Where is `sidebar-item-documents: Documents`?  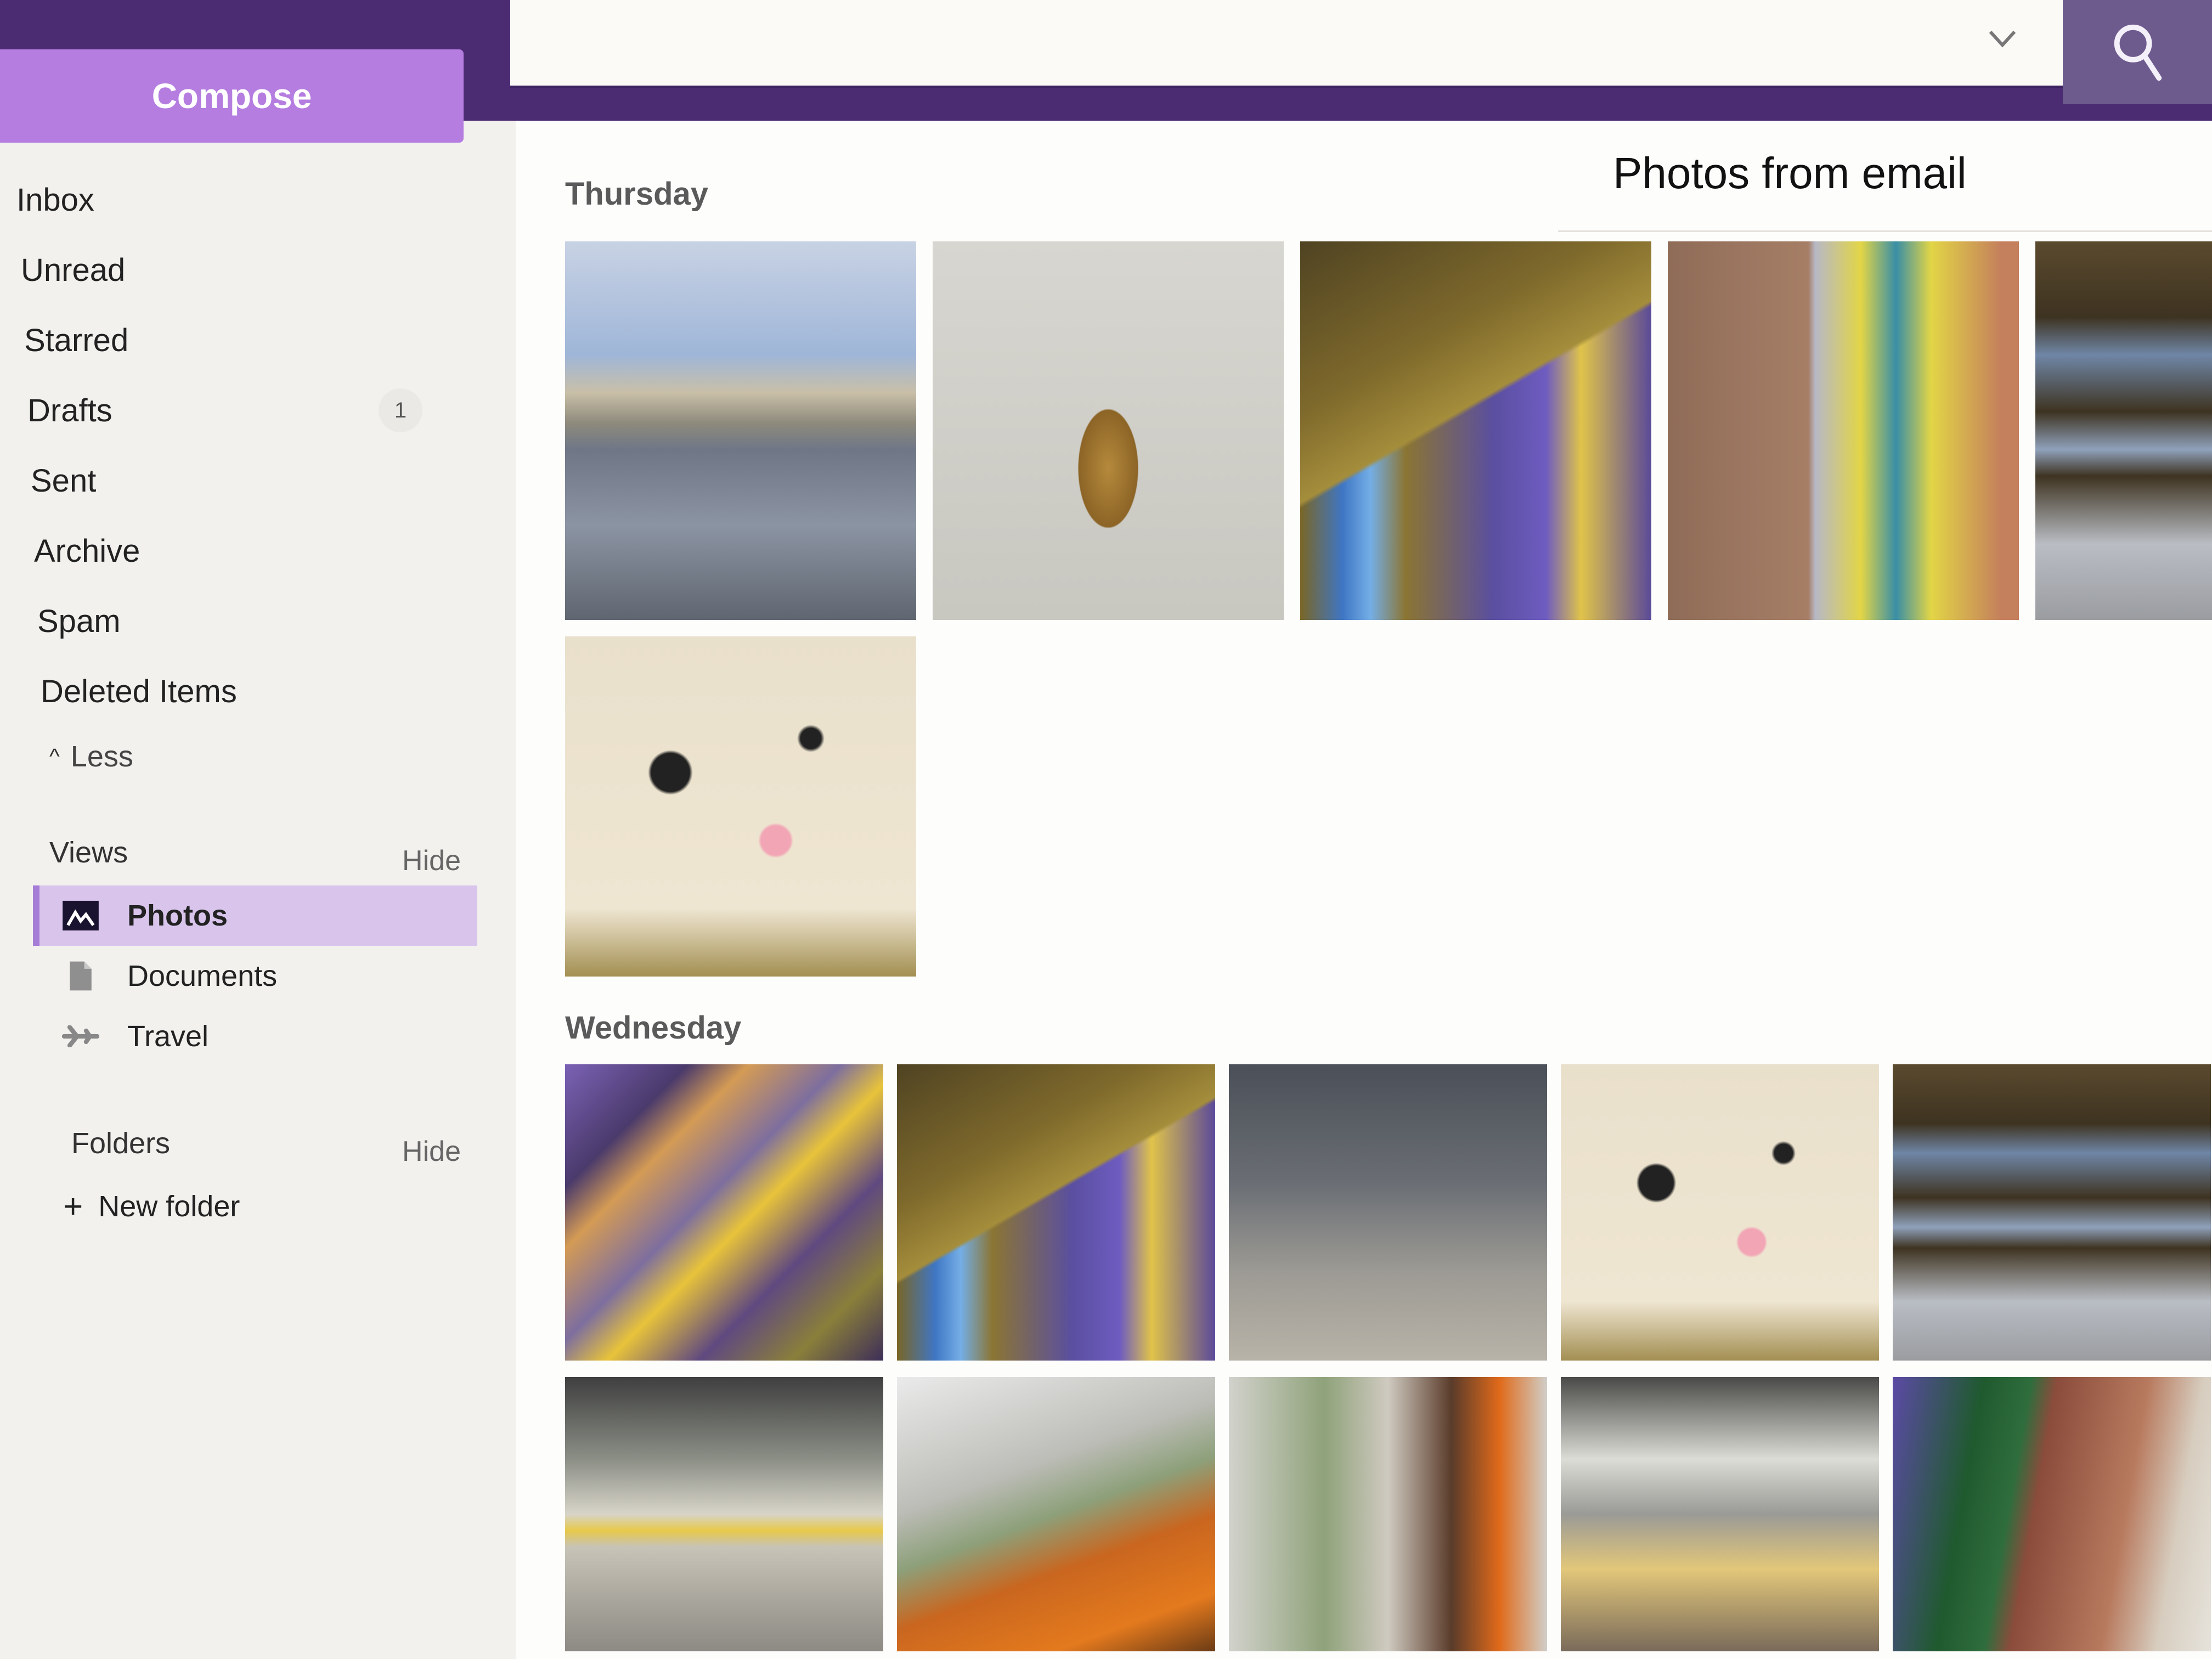 sidebar-item-documents: Documents is located at coordinates (263, 976).